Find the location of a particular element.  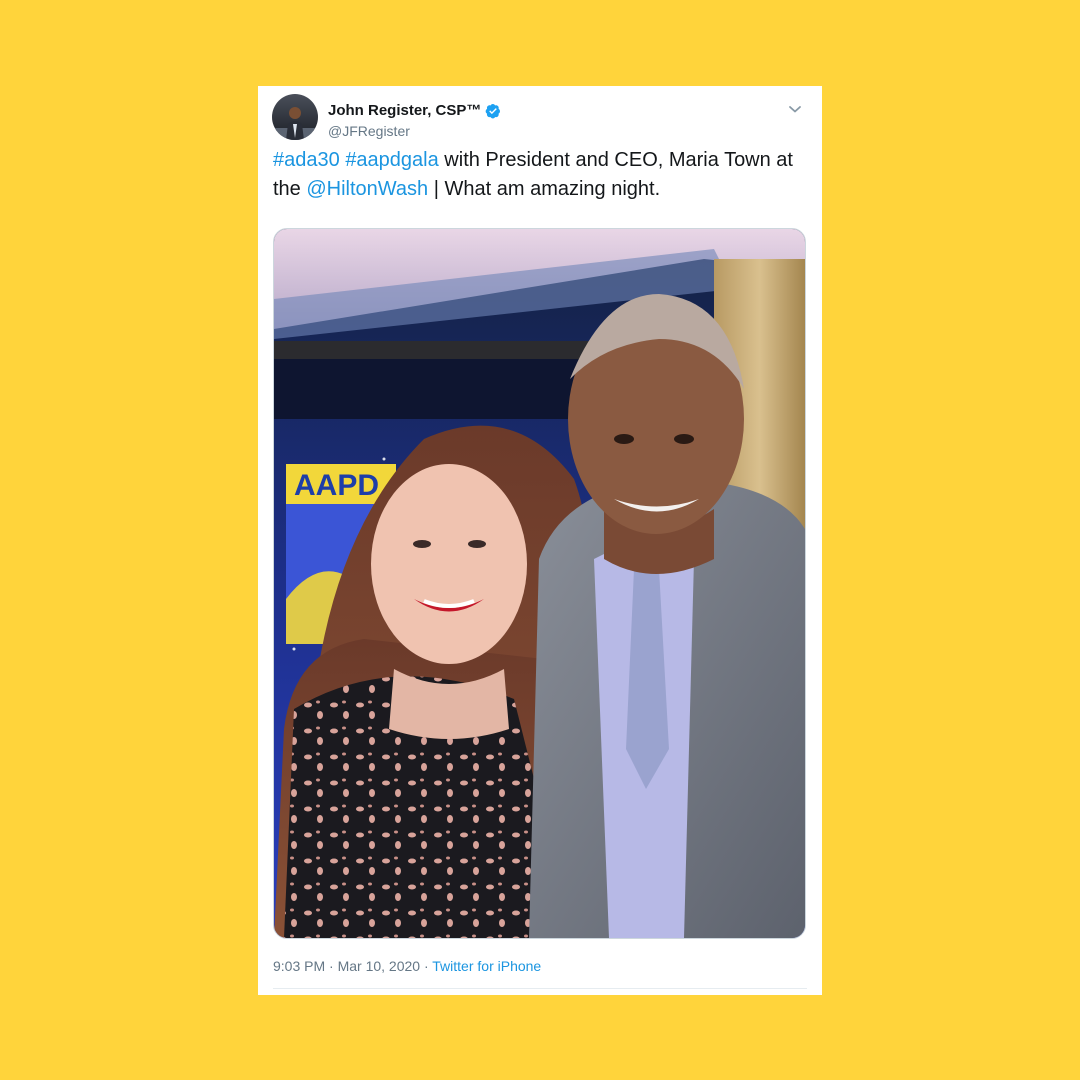

chevron-down-icon is located at coordinates (795, 109).